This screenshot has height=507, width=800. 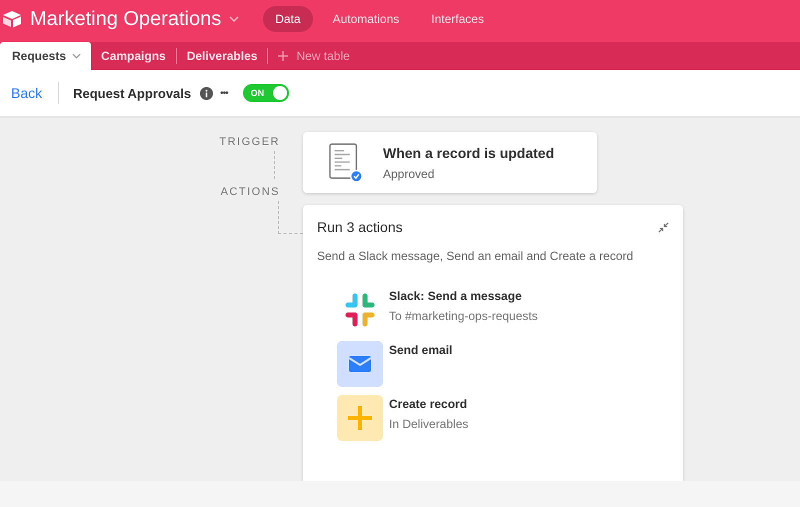 What do you see at coordinates (366, 19) in the screenshot?
I see `nav-tab: Automations` at bounding box center [366, 19].